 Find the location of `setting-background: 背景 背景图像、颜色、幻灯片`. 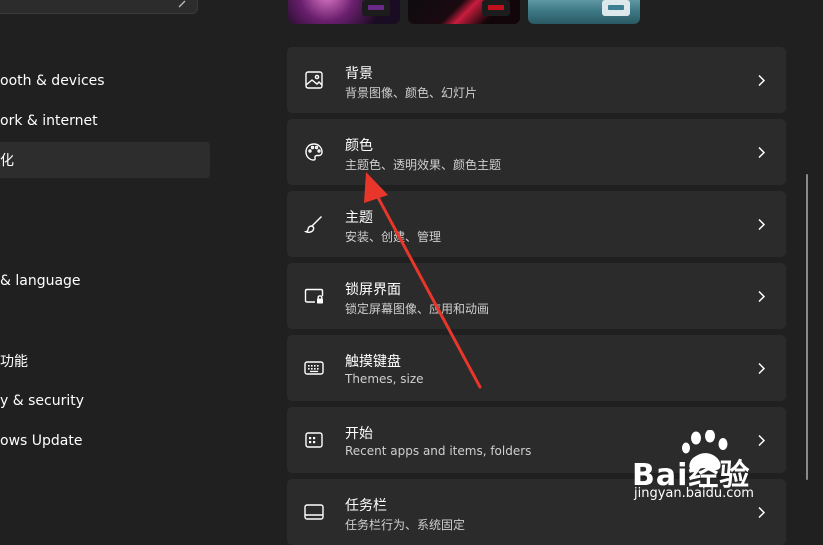

setting-background: 背景 背景图像、颜色、幻灯片 is located at coordinates (536, 80).